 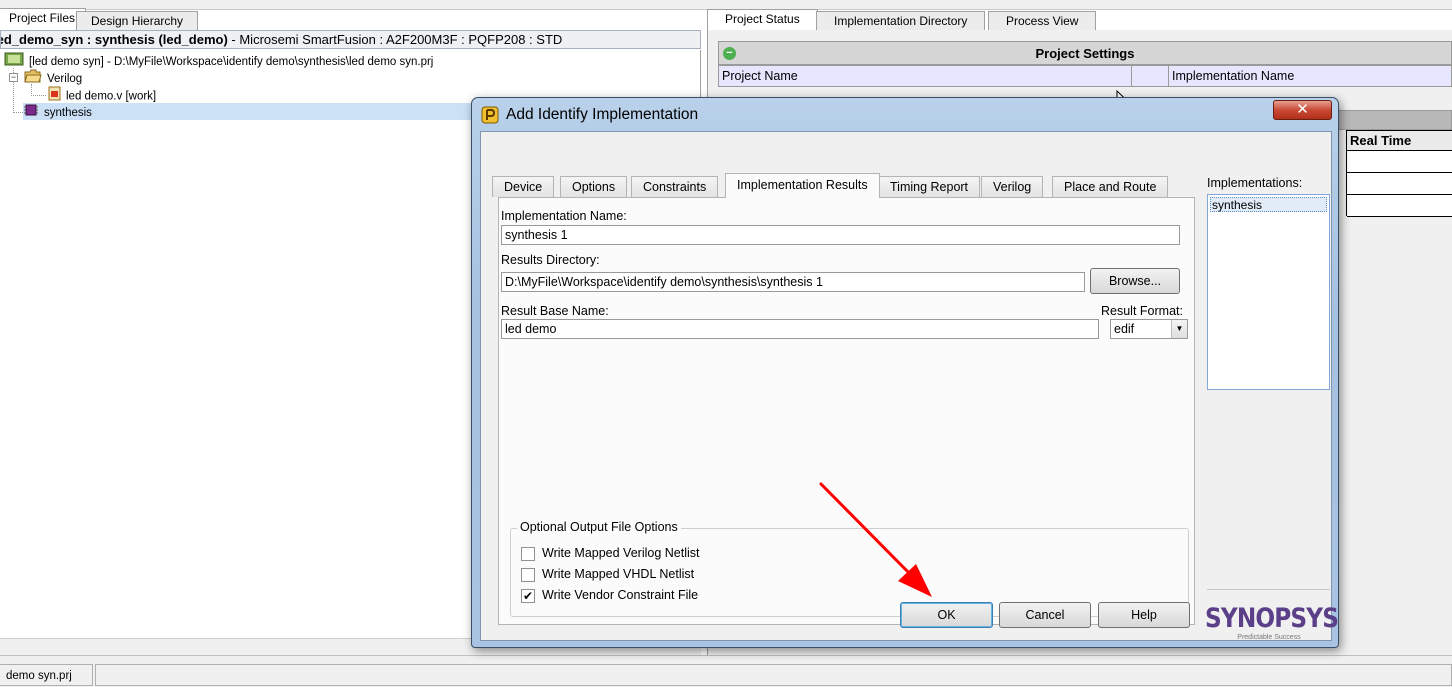 What do you see at coordinates (594, 186) in the screenshot?
I see `tab-options: Options` at bounding box center [594, 186].